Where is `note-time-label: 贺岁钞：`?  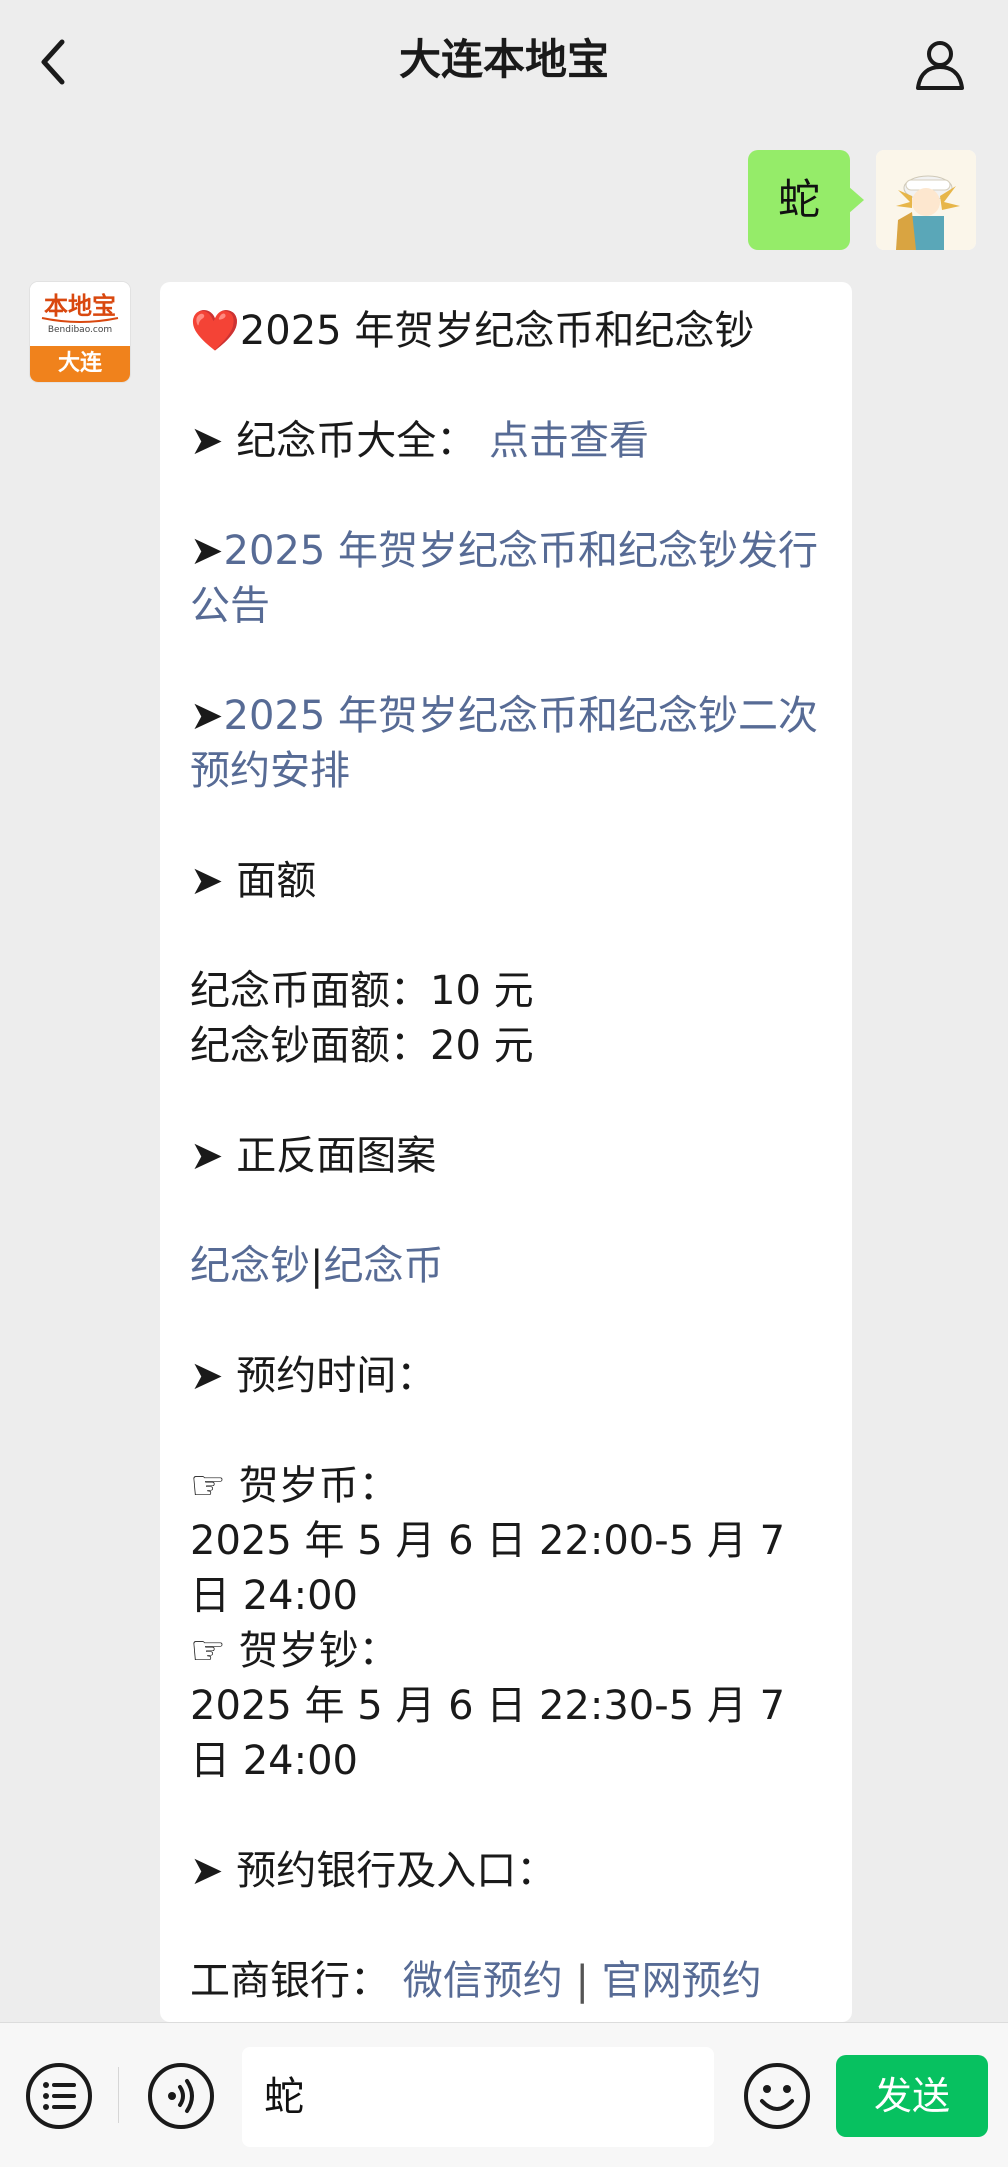 note-time-label: 贺岁钞： is located at coordinates (318, 1651).